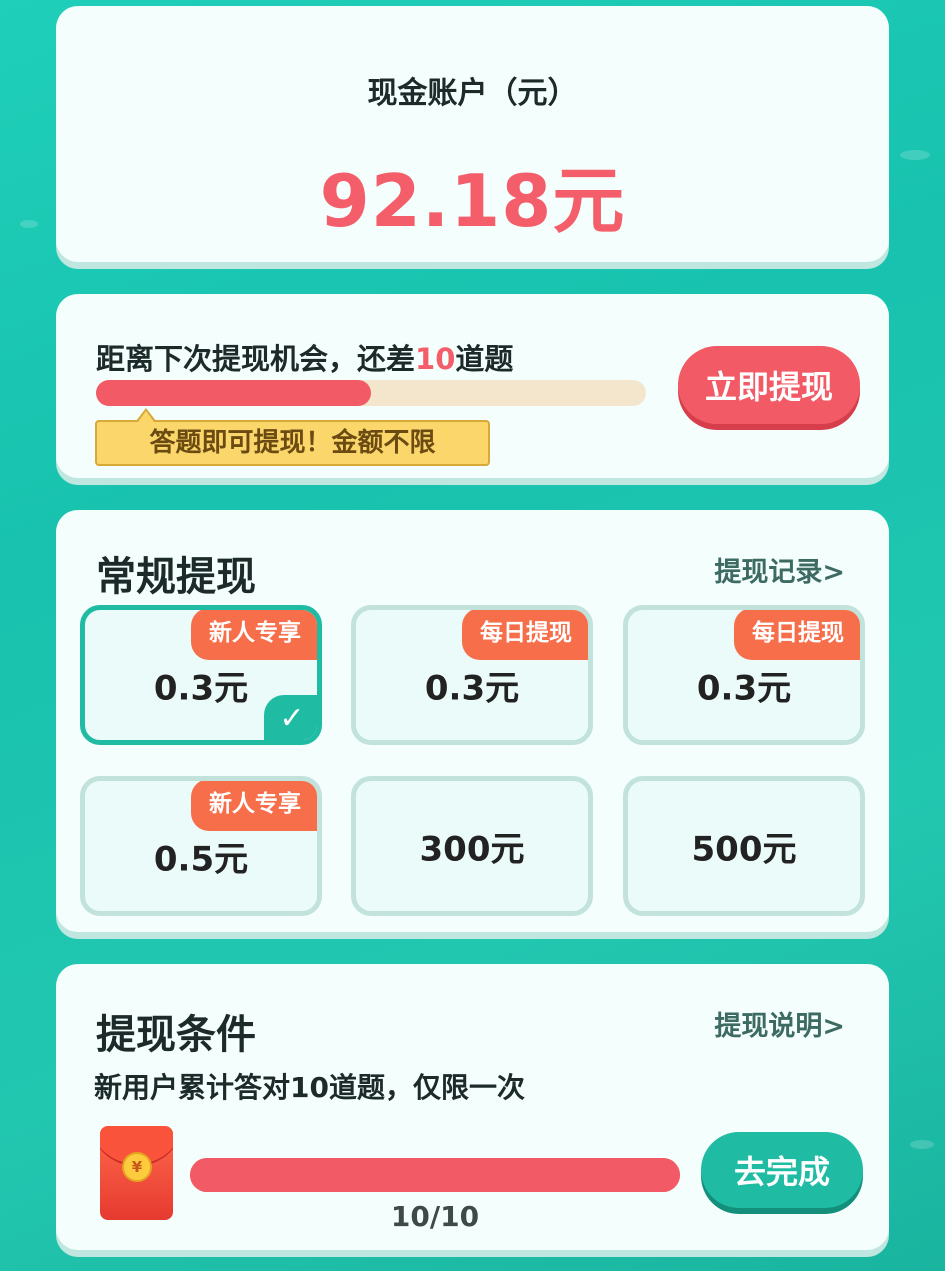 This screenshot has width=945, height=1271. Describe the element at coordinates (176, 1035) in the screenshot. I see `withdraw-condition-title: 提现条件` at that location.